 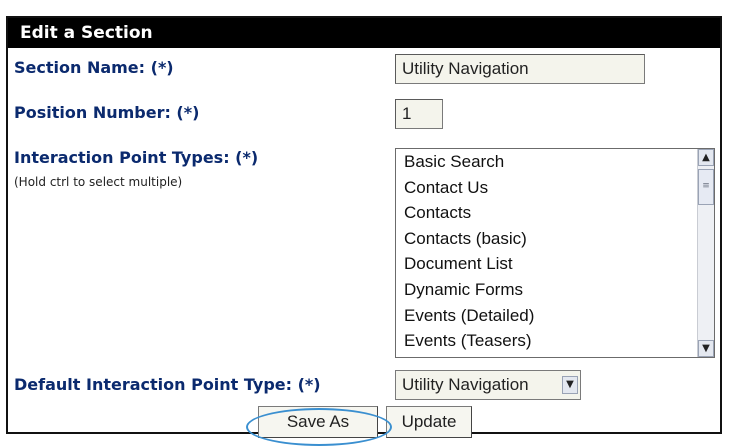 I want to click on multi-select-hint: (Hold ctrl to select multiple), so click(x=98, y=182).